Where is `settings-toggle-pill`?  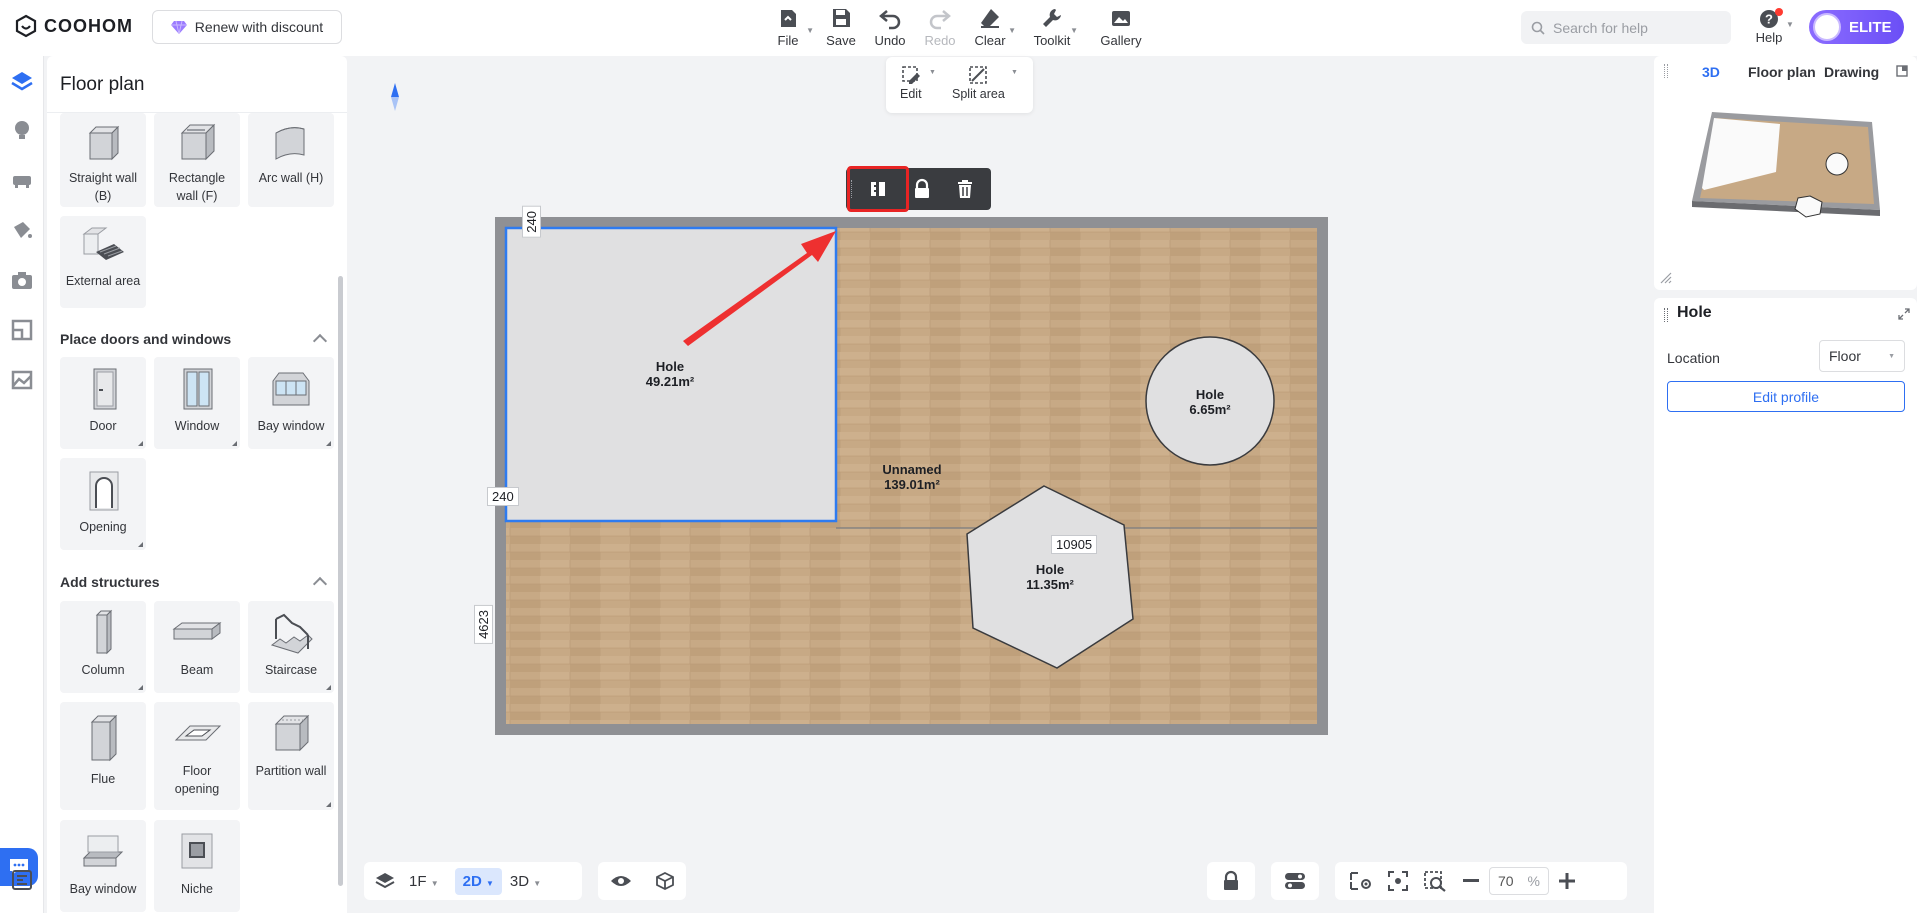
settings-toggle-pill is located at coordinates (1295, 881).